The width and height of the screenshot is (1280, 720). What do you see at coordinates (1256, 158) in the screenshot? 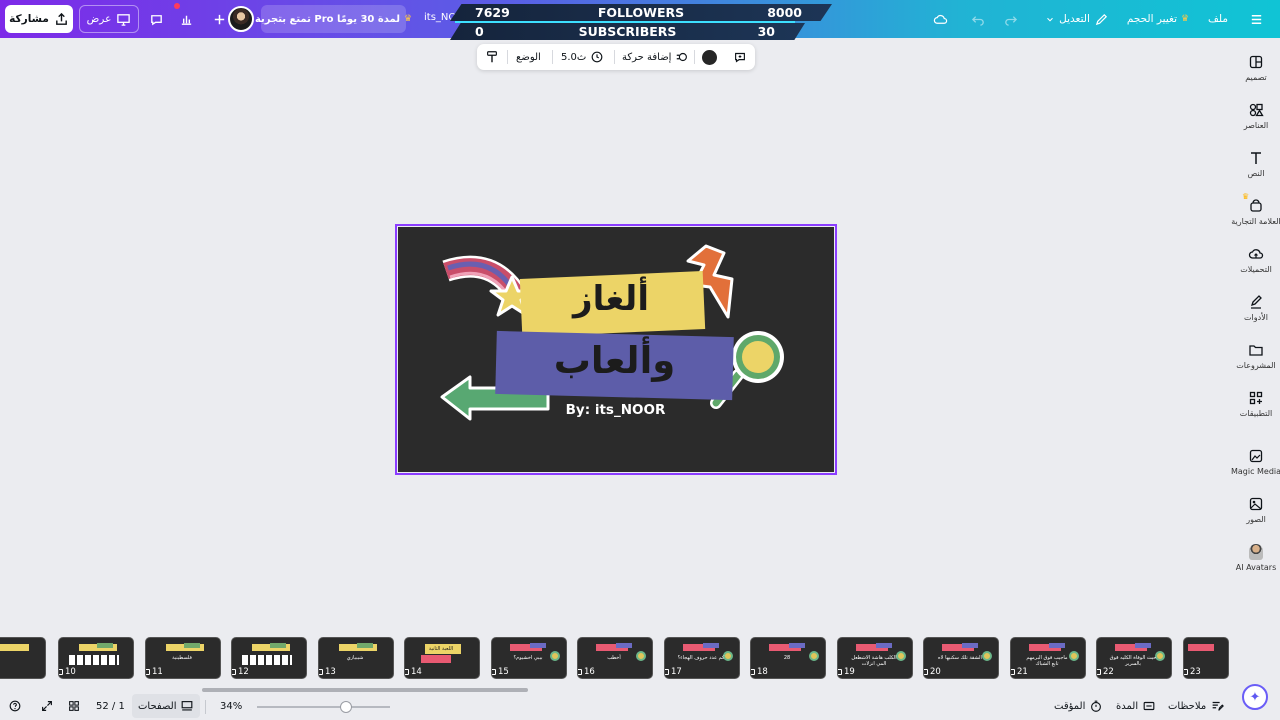
I see `text-icon` at bounding box center [1256, 158].